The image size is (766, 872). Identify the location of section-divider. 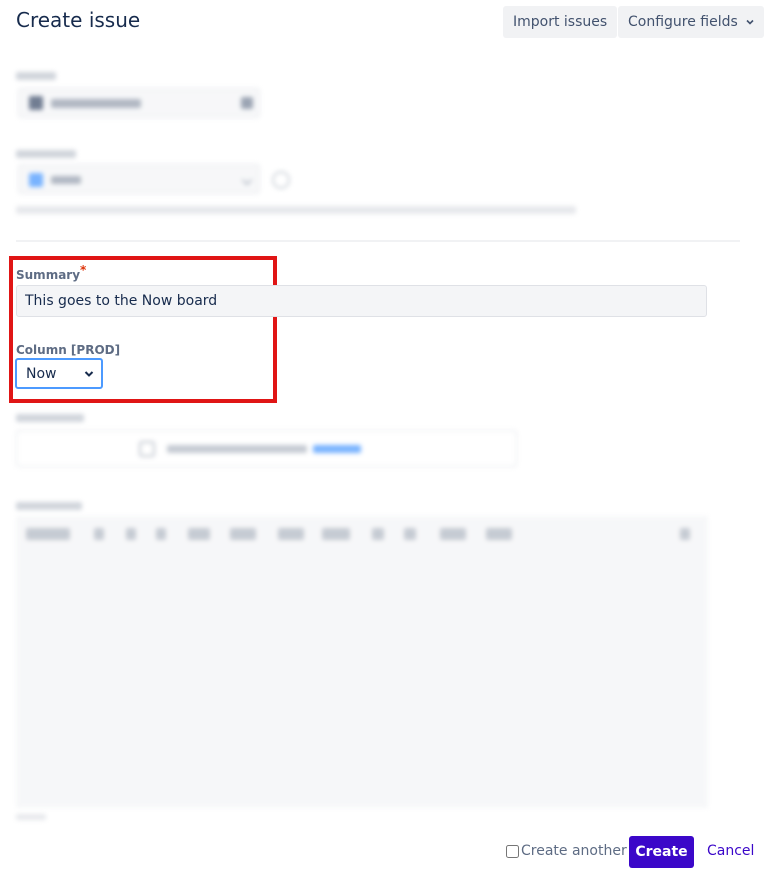
(378, 241).